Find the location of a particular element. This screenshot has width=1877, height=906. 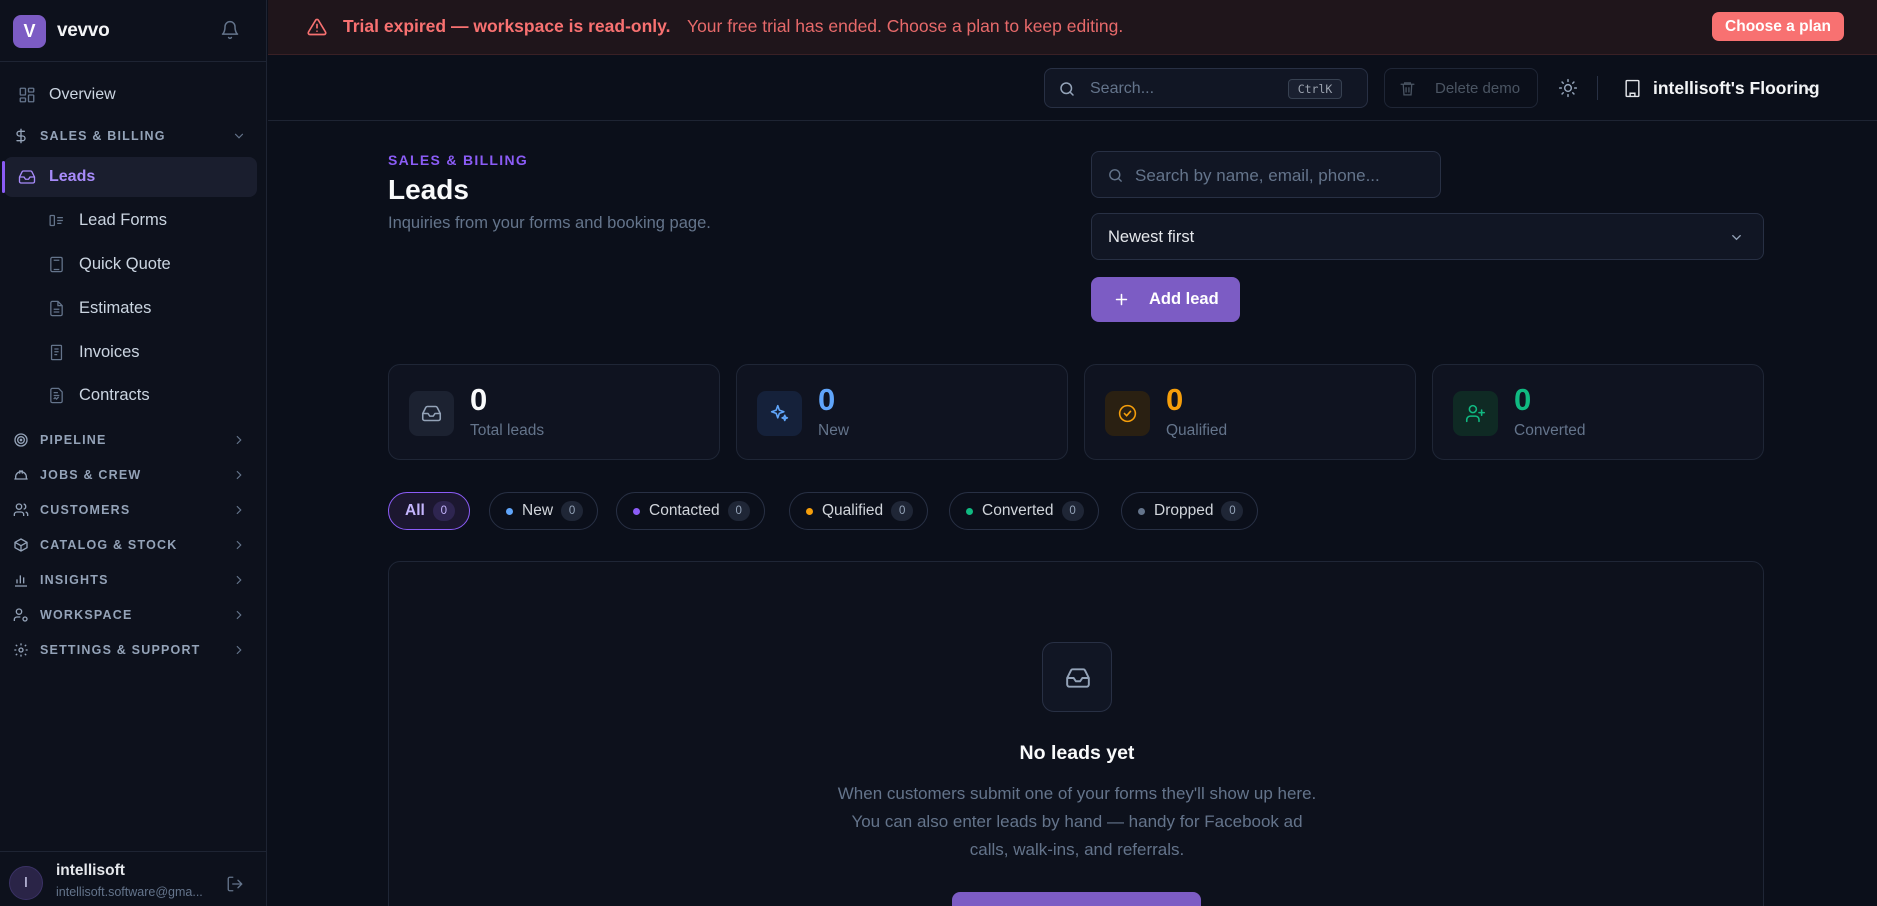

package-icon is located at coordinates (21, 545).